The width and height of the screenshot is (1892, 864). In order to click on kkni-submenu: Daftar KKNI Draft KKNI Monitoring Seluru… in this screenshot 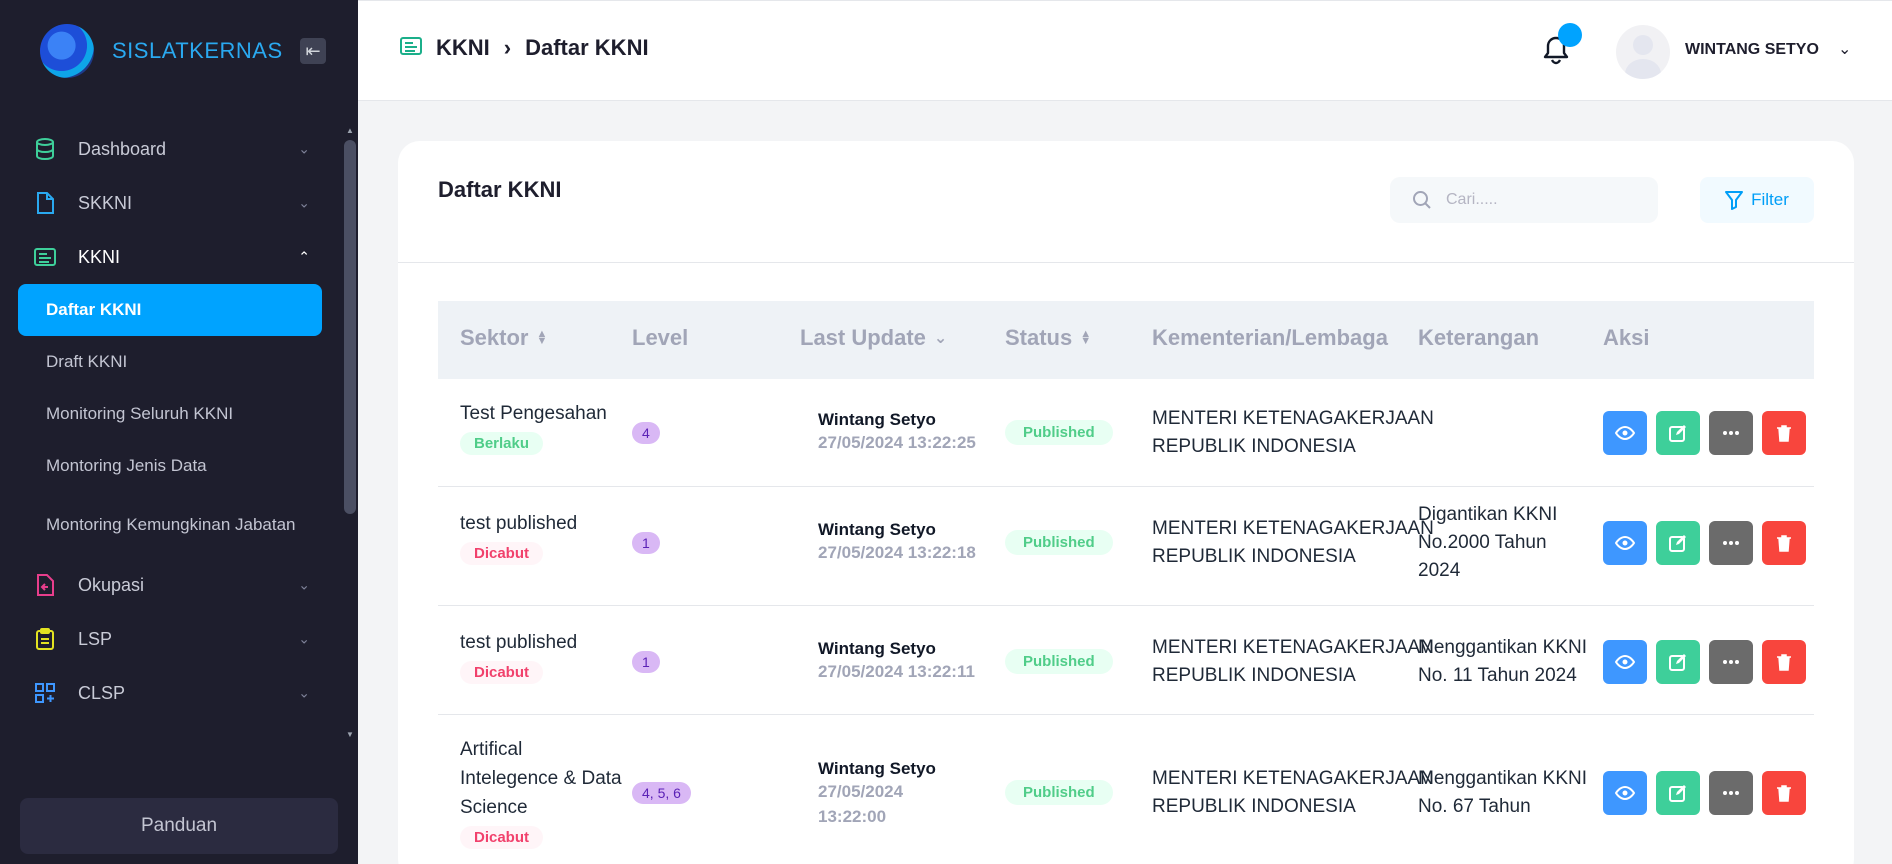, I will do `click(170, 421)`.